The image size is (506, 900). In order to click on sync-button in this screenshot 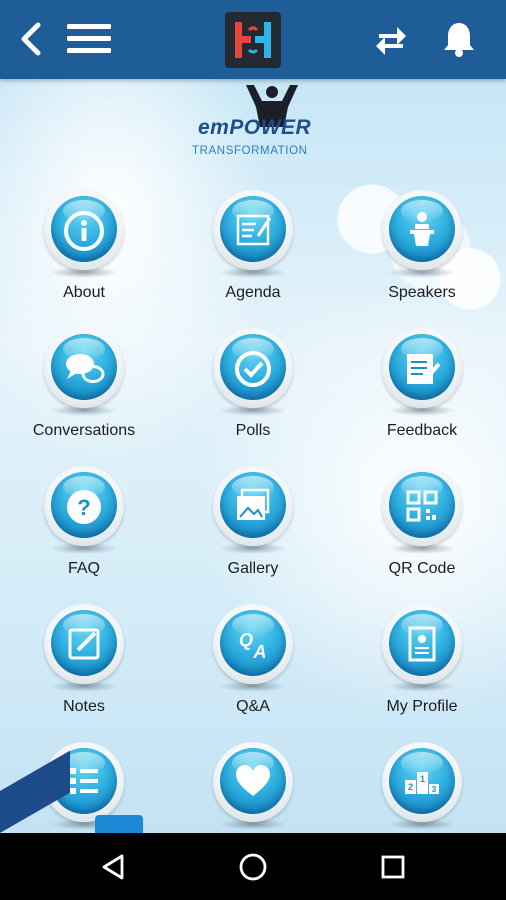, I will do `click(391, 39)`.